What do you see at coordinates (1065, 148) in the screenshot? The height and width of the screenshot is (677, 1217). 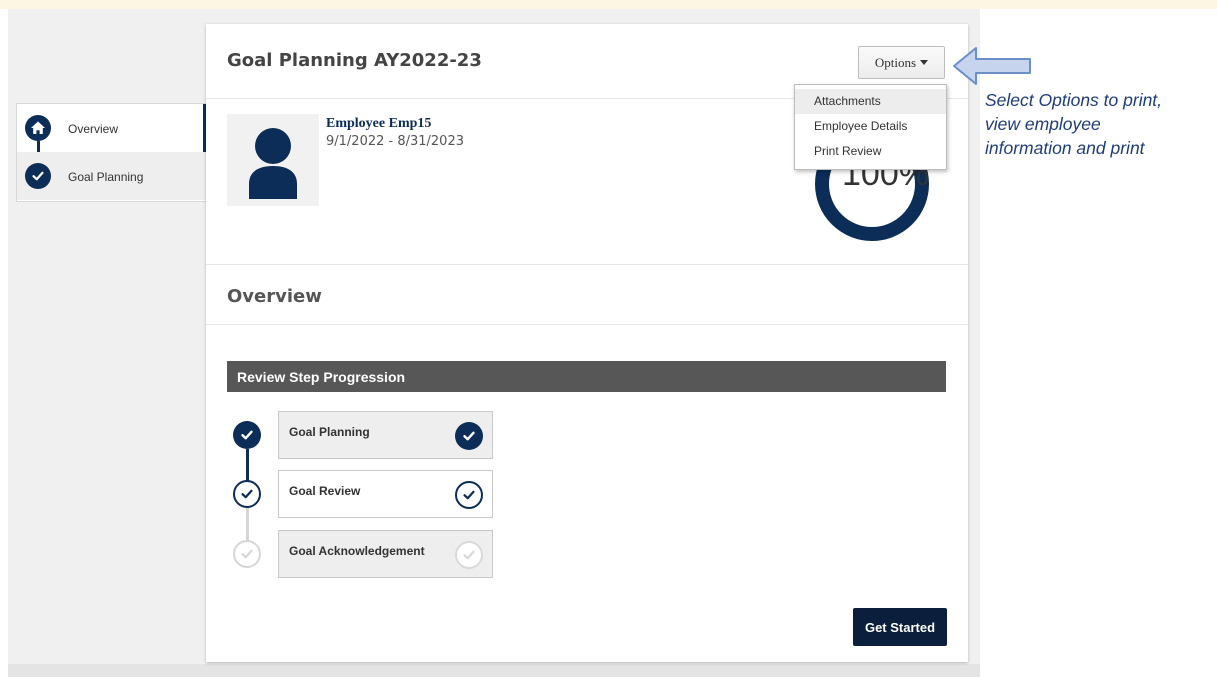 I see `callout-line: information and print` at bounding box center [1065, 148].